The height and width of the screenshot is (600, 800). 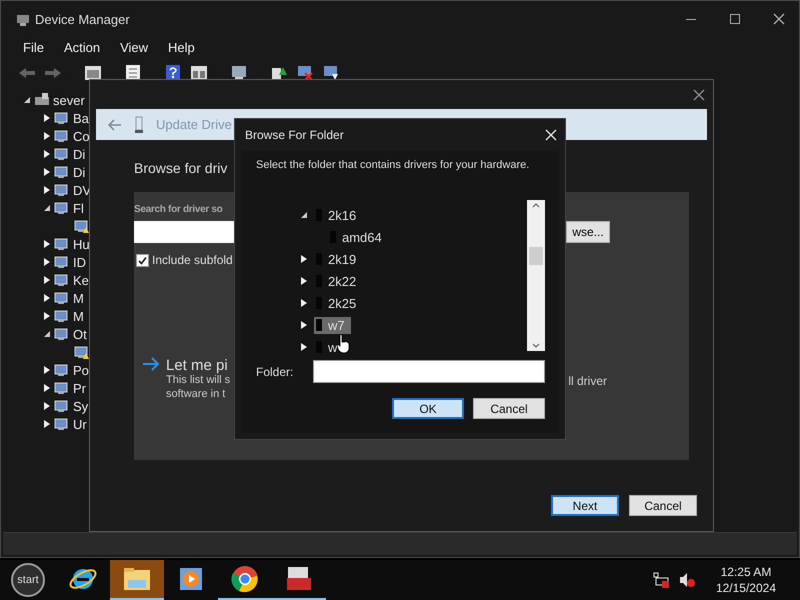 What do you see at coordinates (338, 215) in the screenshot?
I see `folder-item: 2k16` at bounding box center [338, 215].